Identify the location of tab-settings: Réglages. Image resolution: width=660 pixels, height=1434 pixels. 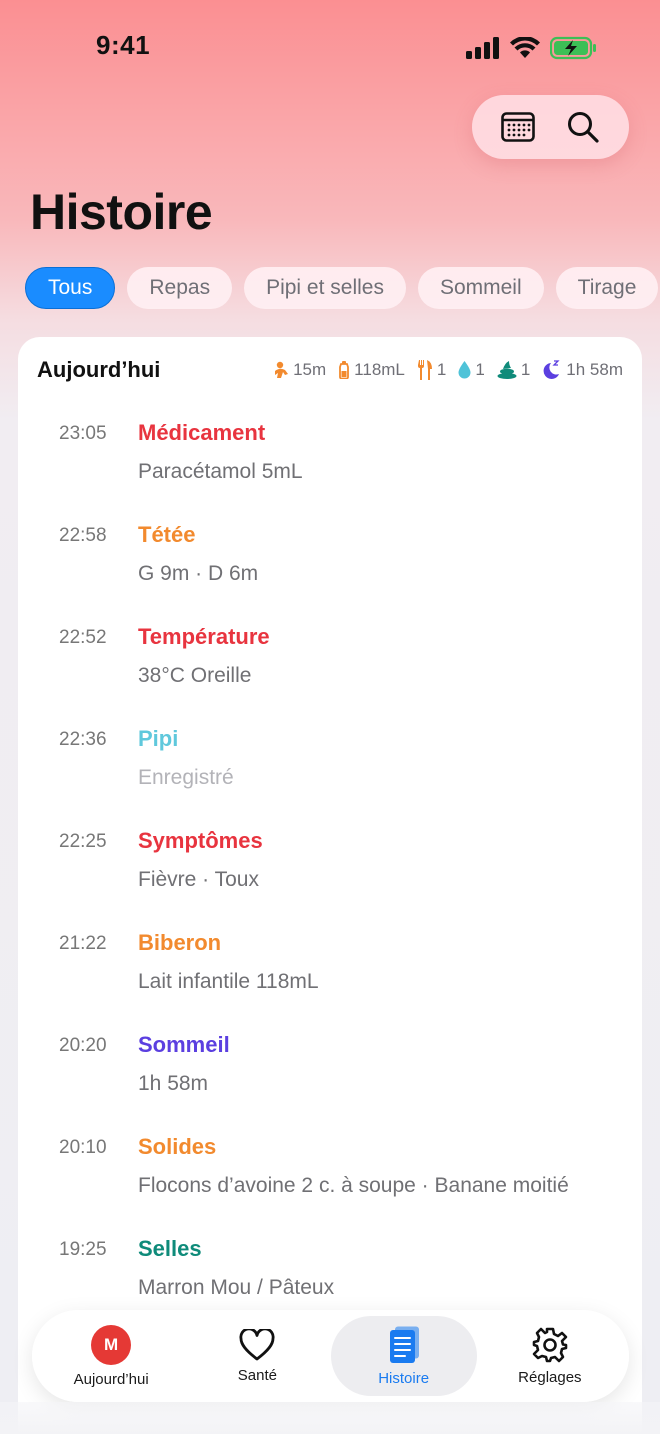
(550, 1356).